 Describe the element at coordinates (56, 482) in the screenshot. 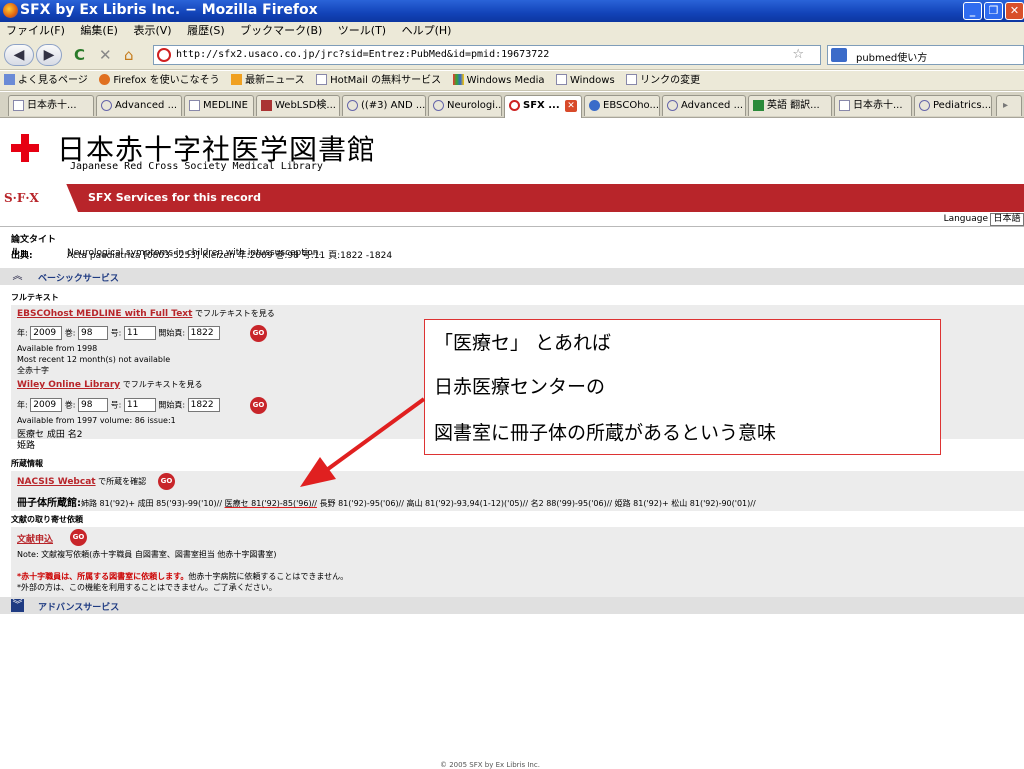

I see `nacsis-link: NACSIS Webcat` at that location.